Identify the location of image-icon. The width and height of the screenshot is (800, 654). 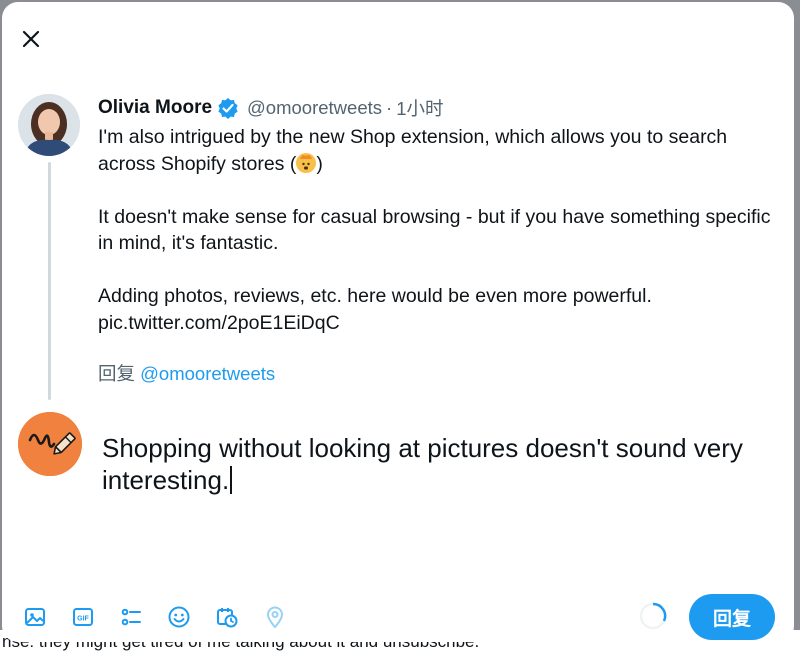
(35, 617).